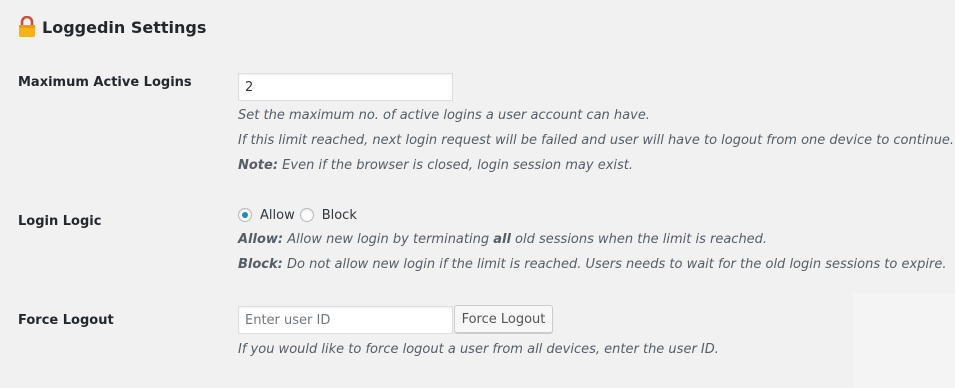 This screenshot has width=955, height=388. What do you see at coordinates (503, 319) in the screenshot?
I see `force-logout-button: Force Logout` at bounding box center [503, 319].